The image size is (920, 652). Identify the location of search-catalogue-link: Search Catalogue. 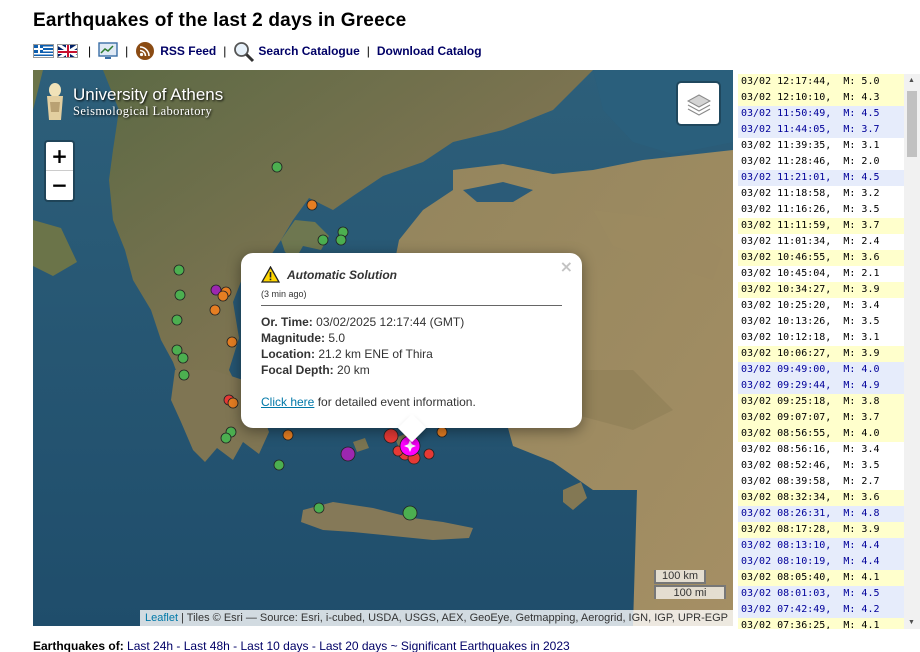
(308, 51).